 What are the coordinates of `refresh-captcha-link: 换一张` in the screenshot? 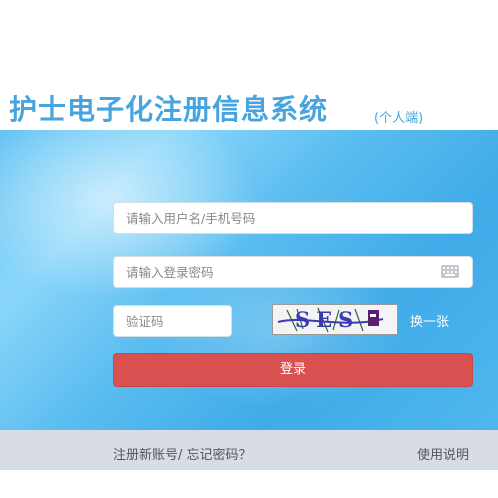 It's located at (429, 320).